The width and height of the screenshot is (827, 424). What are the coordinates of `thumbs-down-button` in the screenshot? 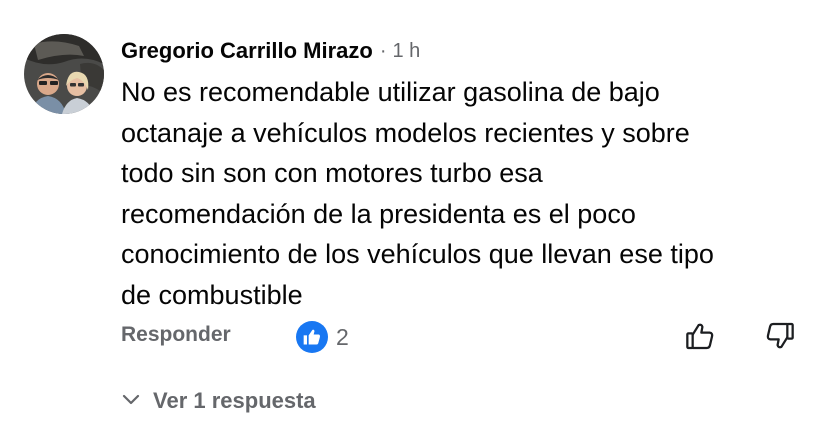 It's located at (780, 338).